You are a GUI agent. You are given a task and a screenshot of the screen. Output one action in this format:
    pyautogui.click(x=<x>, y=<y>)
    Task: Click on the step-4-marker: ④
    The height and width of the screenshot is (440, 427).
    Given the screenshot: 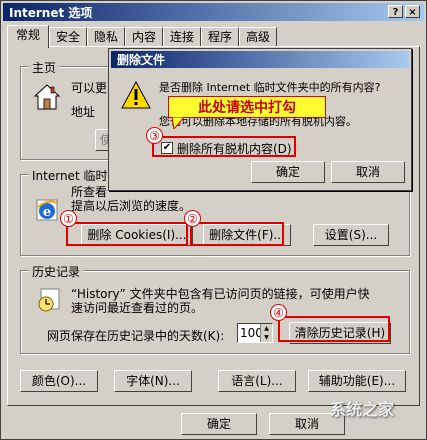 What is the action you would take?
    pyautogui.click(x=278, y=312)
    